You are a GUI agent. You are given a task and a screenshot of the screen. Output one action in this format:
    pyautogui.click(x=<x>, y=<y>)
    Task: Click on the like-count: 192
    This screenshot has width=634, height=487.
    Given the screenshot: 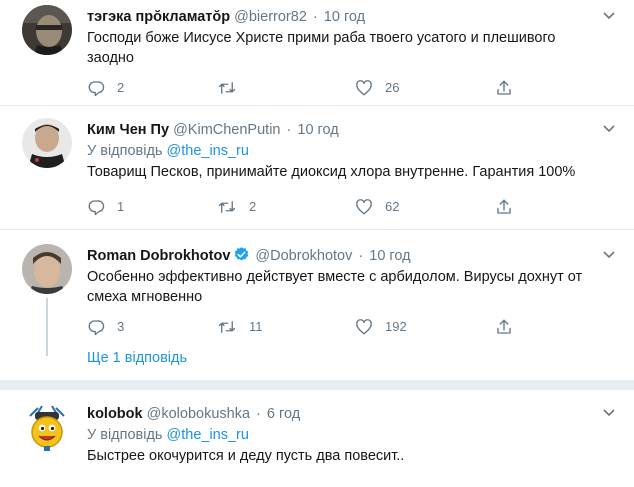 What is the action you would take?
    pyautogui.click(x=396, y=326)
    